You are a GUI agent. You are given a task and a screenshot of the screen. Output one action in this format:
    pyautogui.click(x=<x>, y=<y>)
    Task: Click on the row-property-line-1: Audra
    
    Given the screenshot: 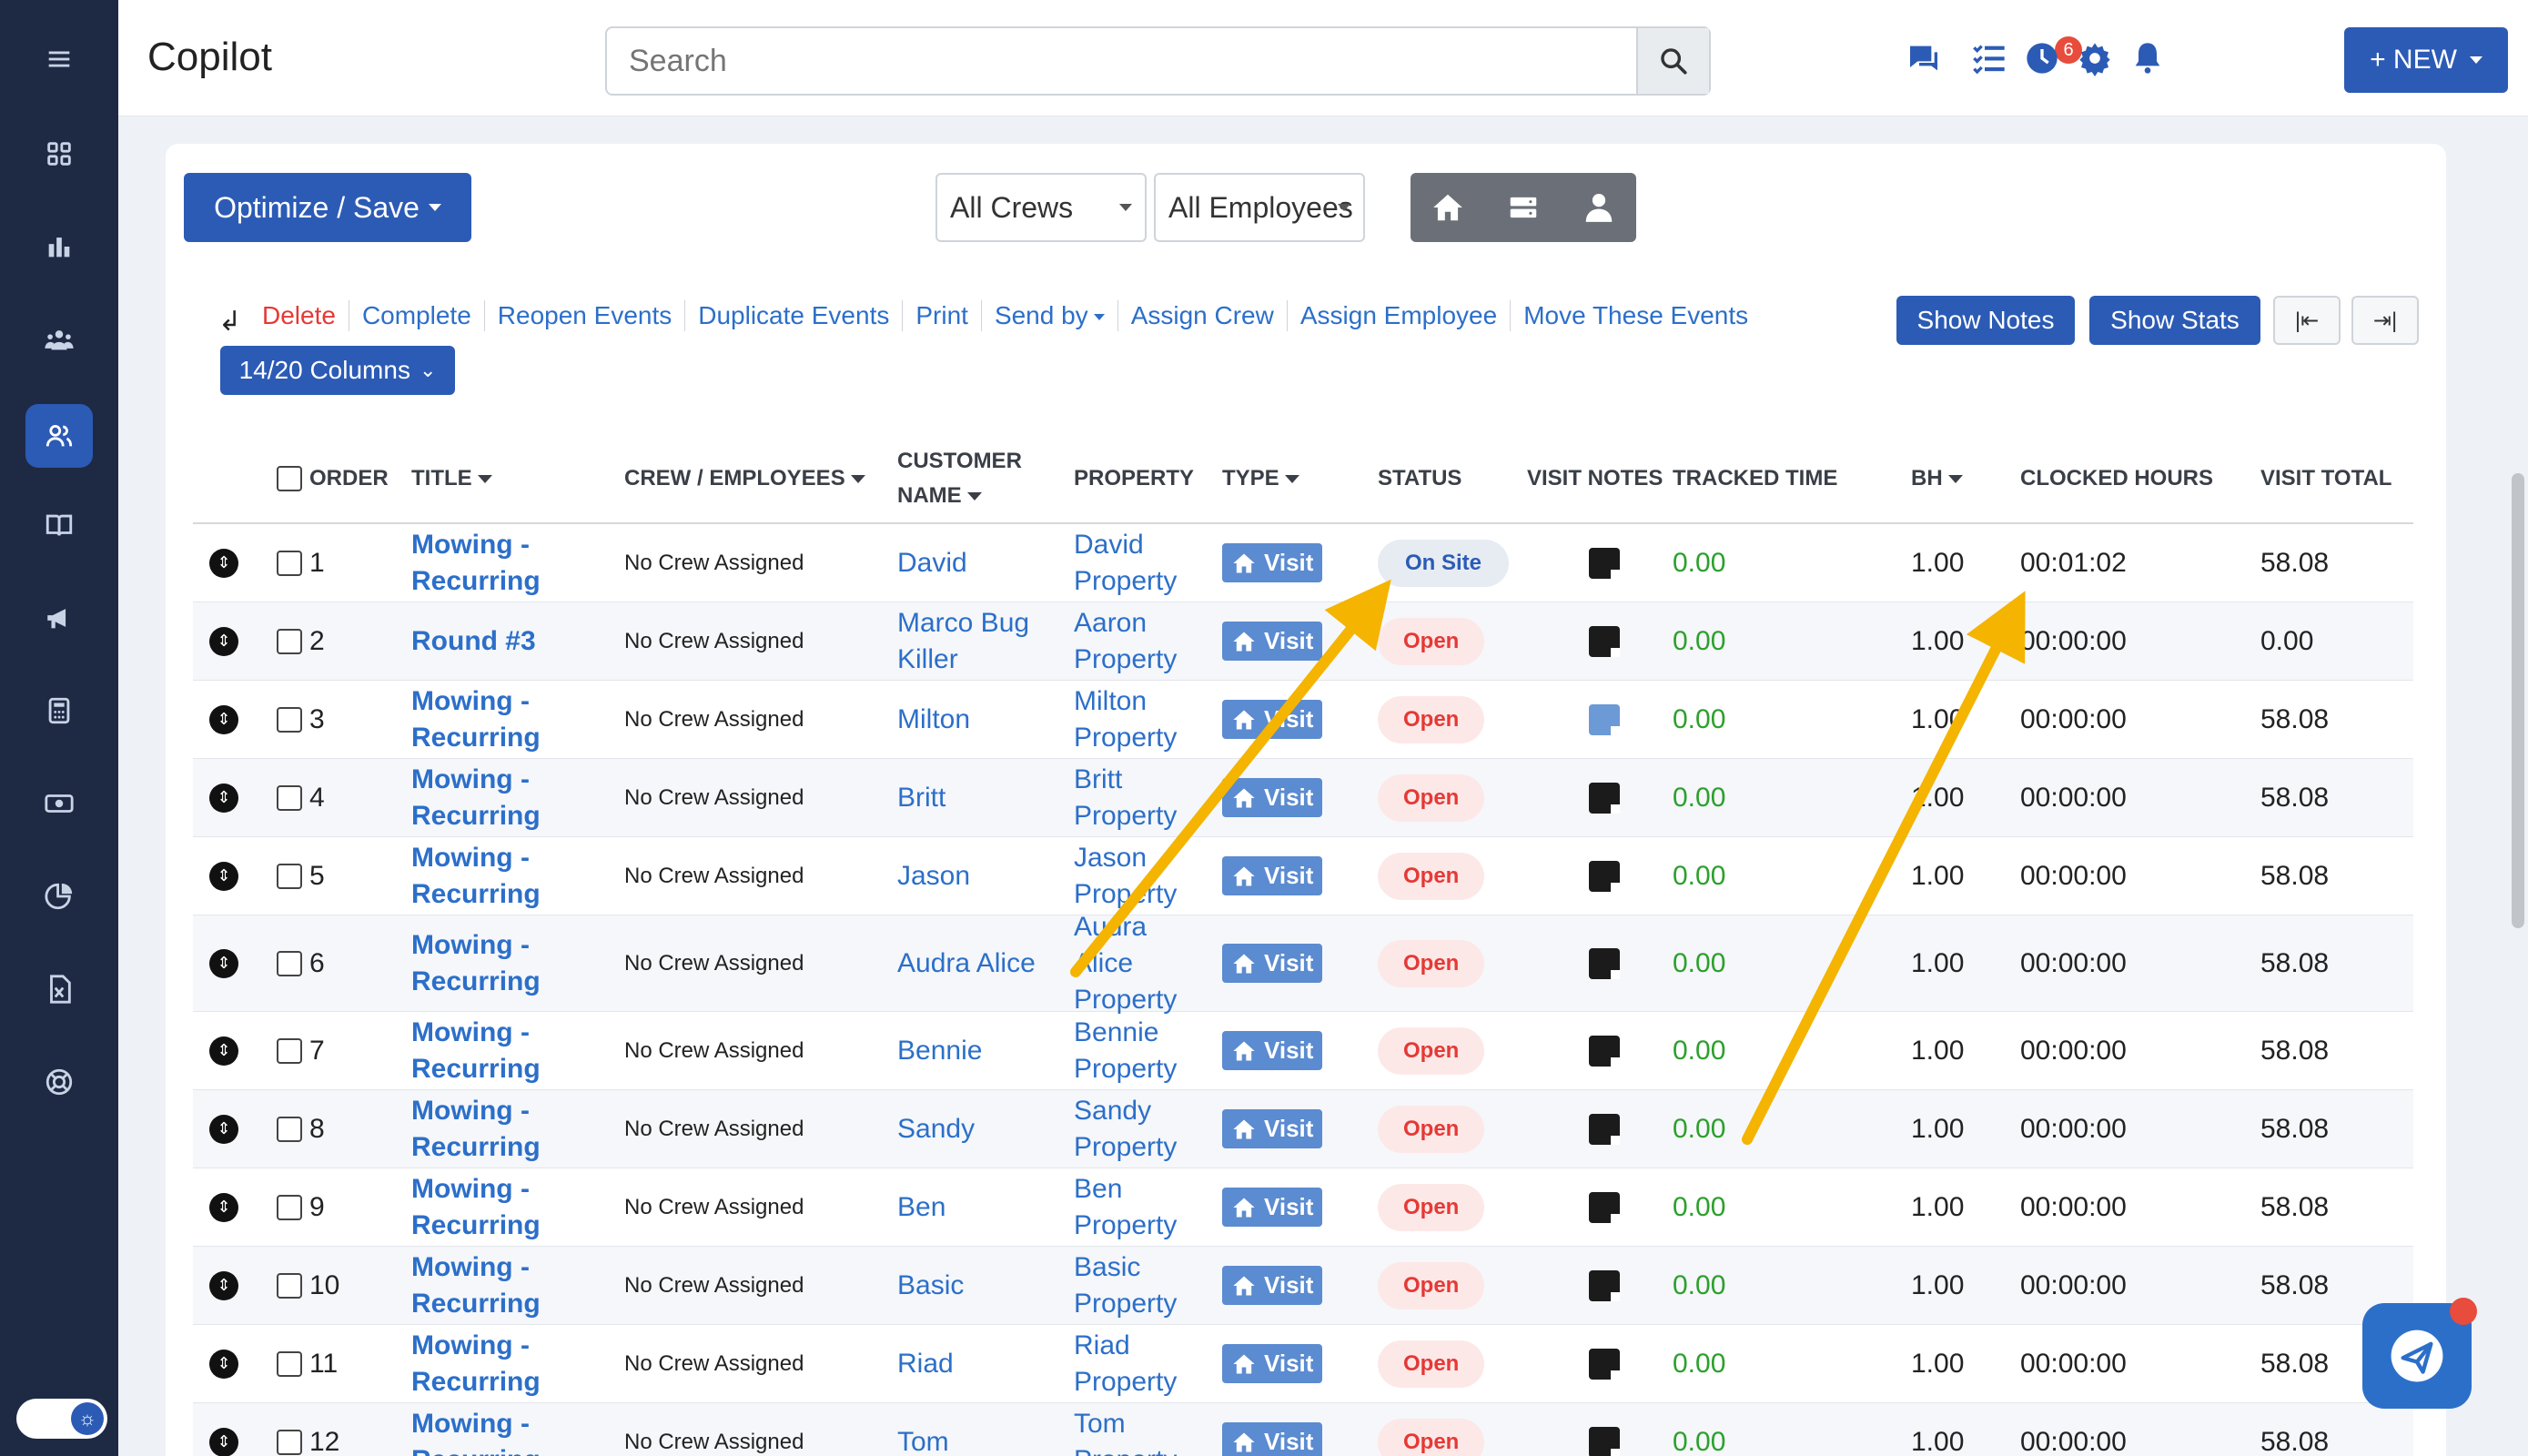 What is the action you would take?
    pyautogui.click(x=1110, y=927)
    